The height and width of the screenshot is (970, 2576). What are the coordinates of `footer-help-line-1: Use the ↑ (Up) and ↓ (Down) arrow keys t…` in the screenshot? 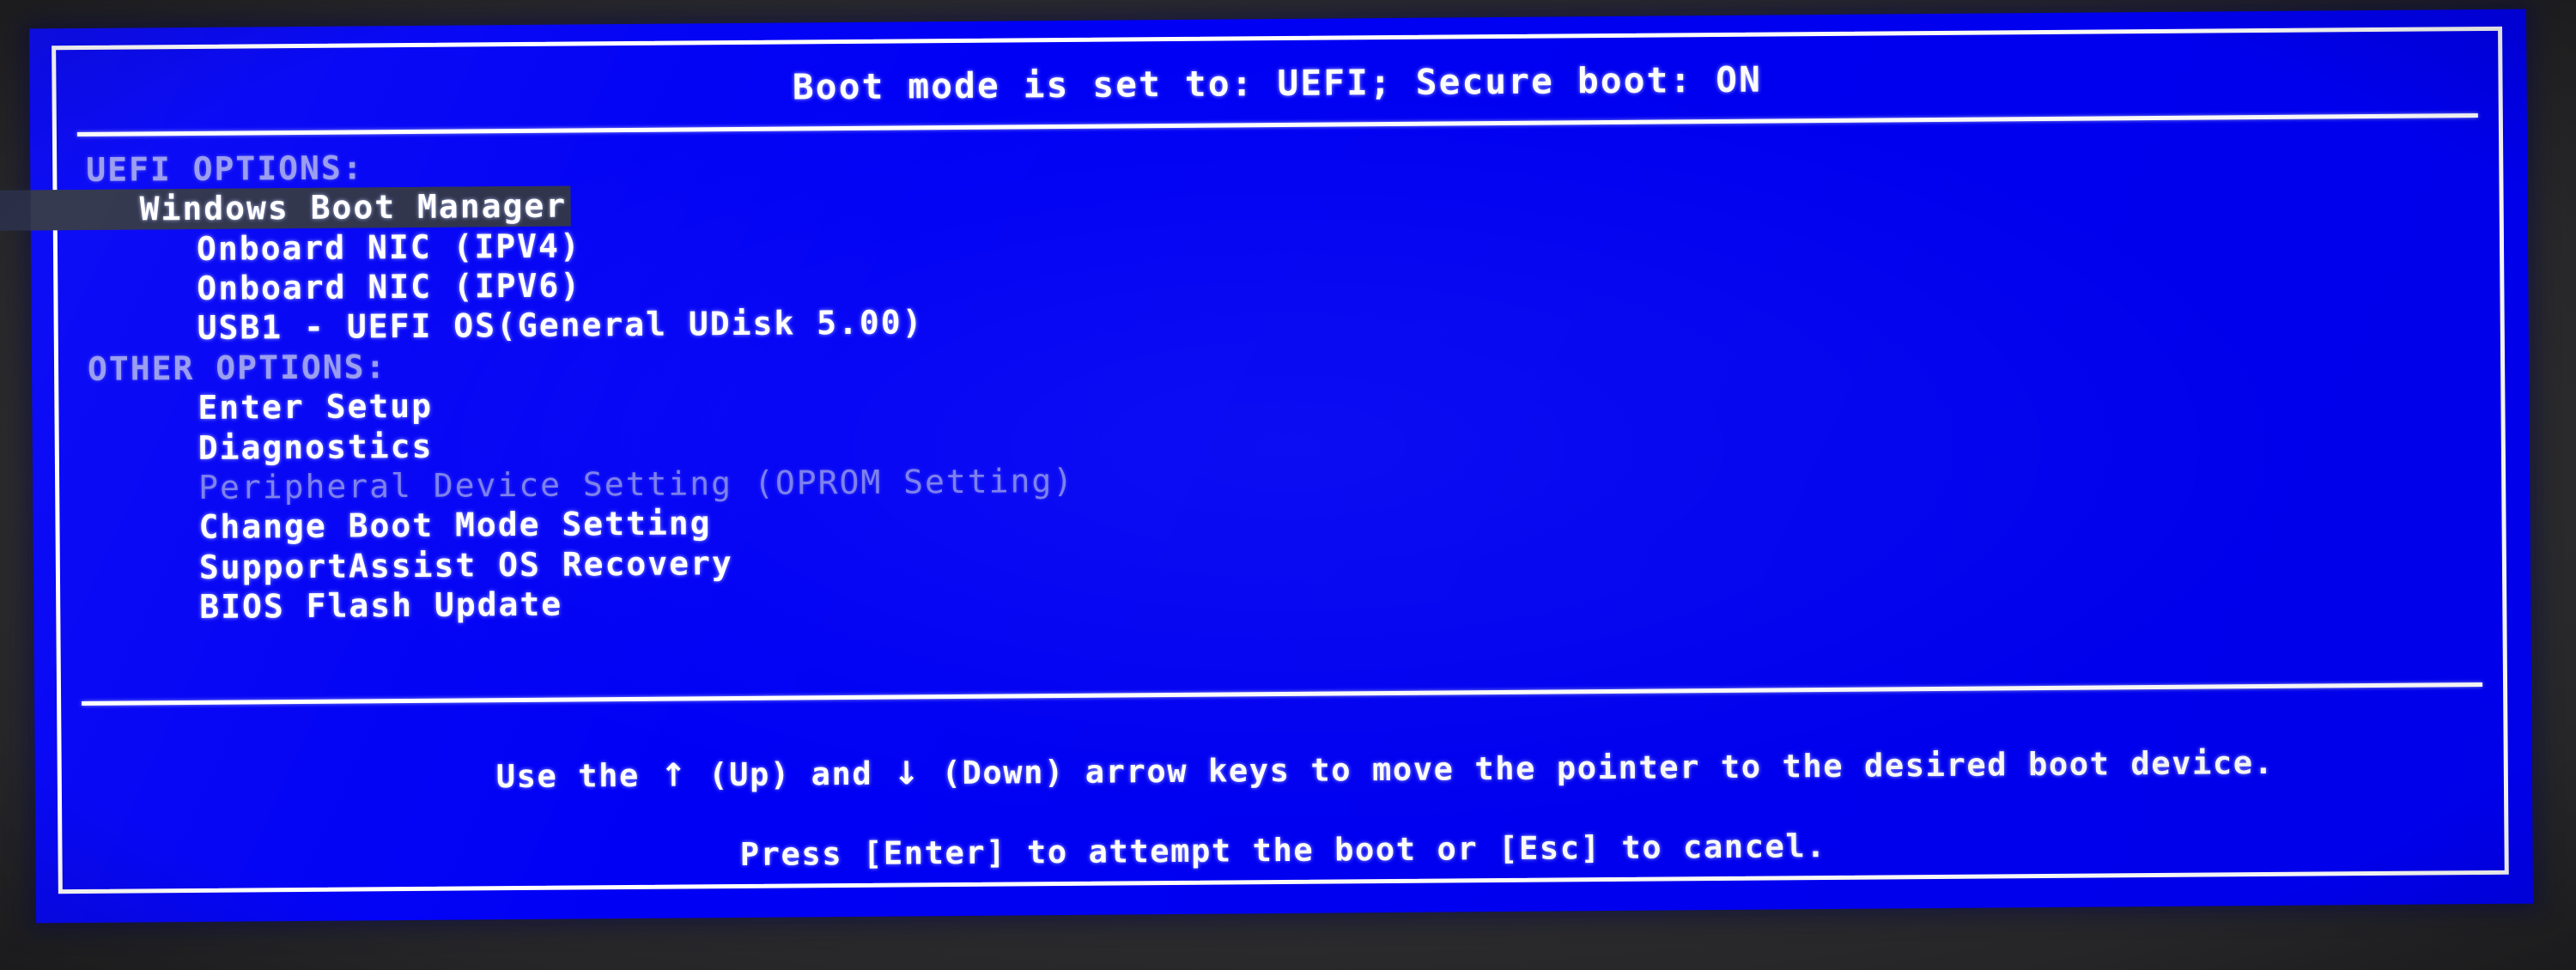 It's located at (1282, 772).